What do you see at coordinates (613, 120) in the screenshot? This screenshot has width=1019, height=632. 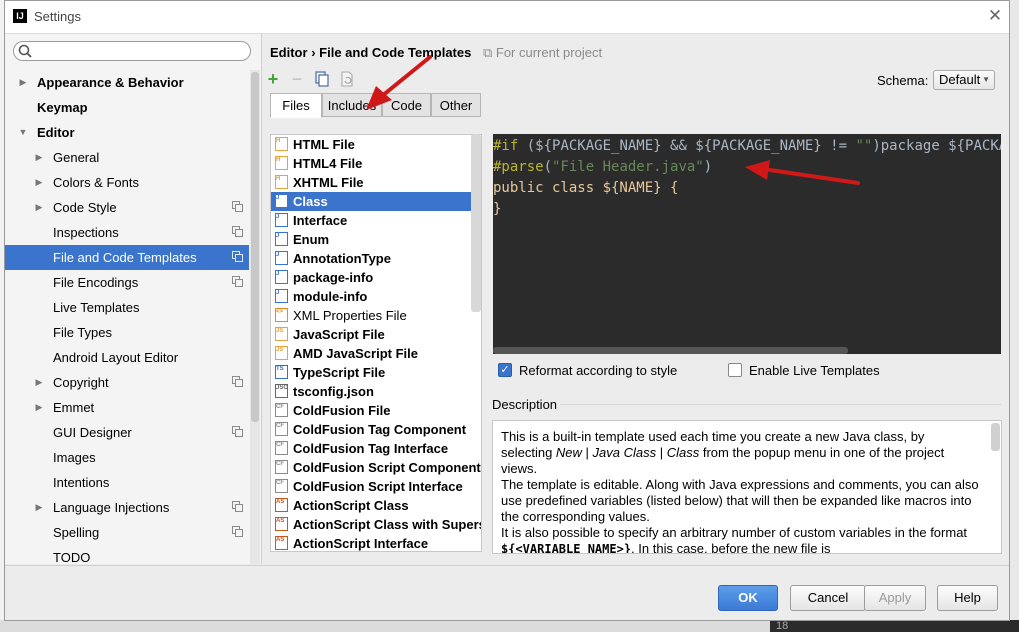 I see `annotation-arrows` at bounding box center [613, 120].